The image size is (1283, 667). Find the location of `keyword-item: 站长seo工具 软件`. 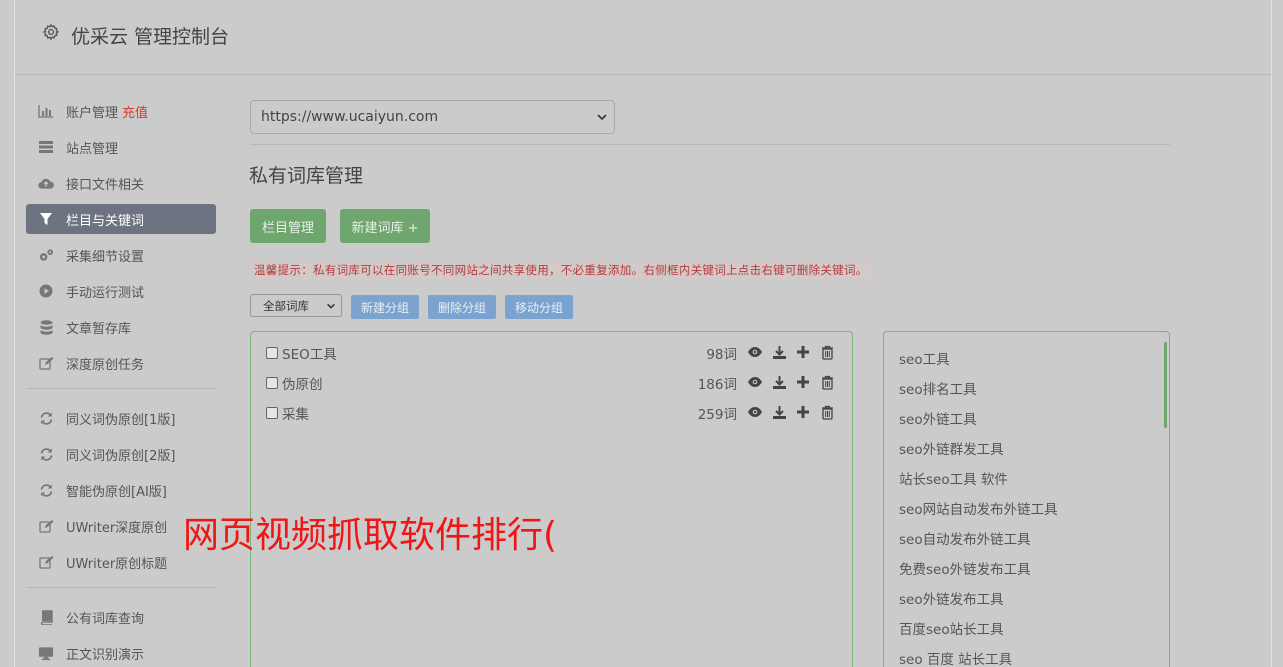

keyword-item: 站长seo工具 软件 is located at coordinates (953, 478).